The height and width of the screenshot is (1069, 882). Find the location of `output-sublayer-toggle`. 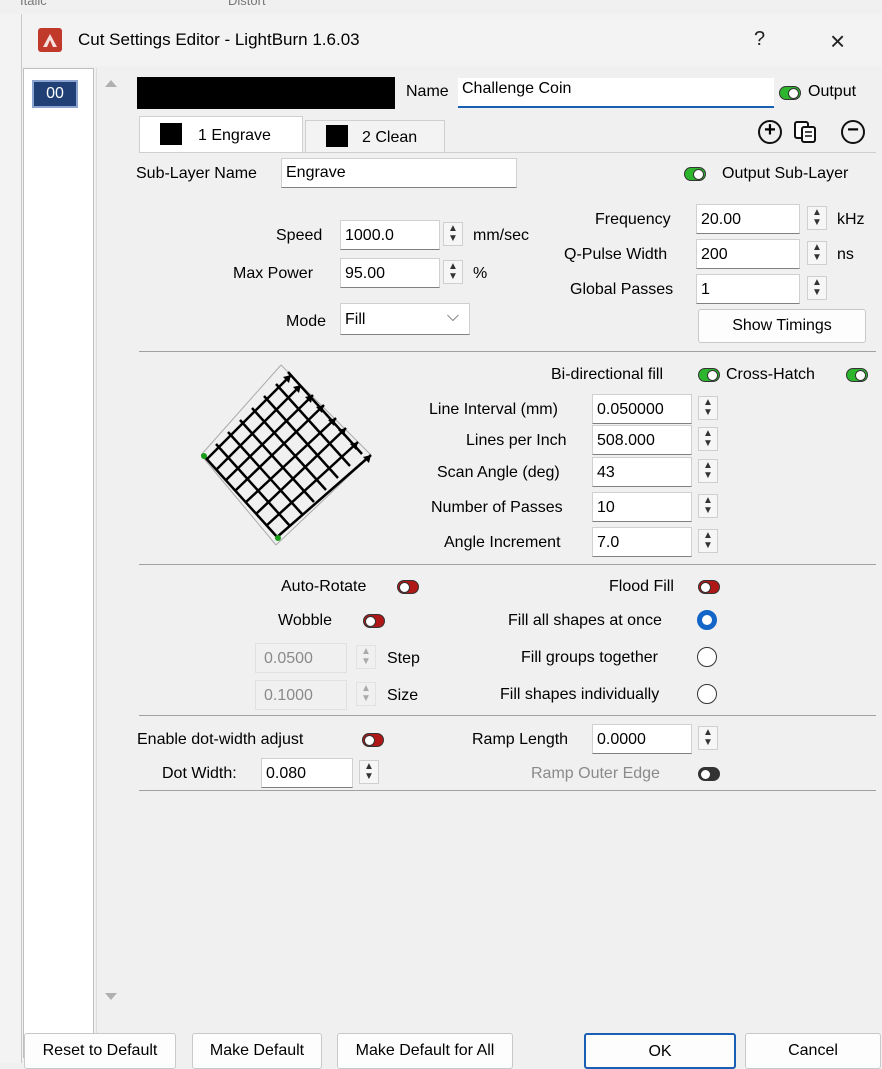

output-sublayer-toggle is located at coordinates (695, 174).